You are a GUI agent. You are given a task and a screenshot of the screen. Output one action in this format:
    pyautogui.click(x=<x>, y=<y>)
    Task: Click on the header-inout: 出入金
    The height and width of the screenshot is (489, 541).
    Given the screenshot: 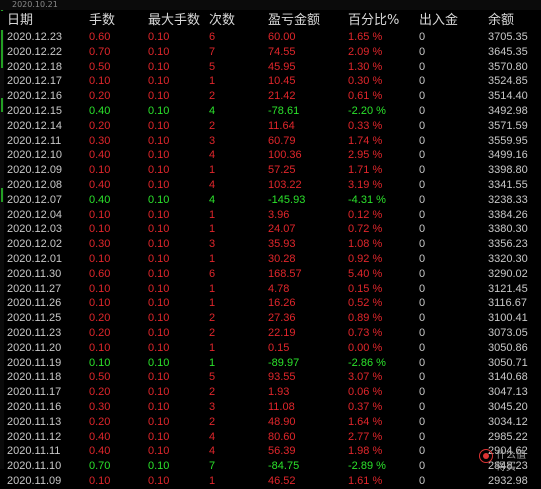 What is the action you would take?
    pyautogui.click(x=438, y=21)
    